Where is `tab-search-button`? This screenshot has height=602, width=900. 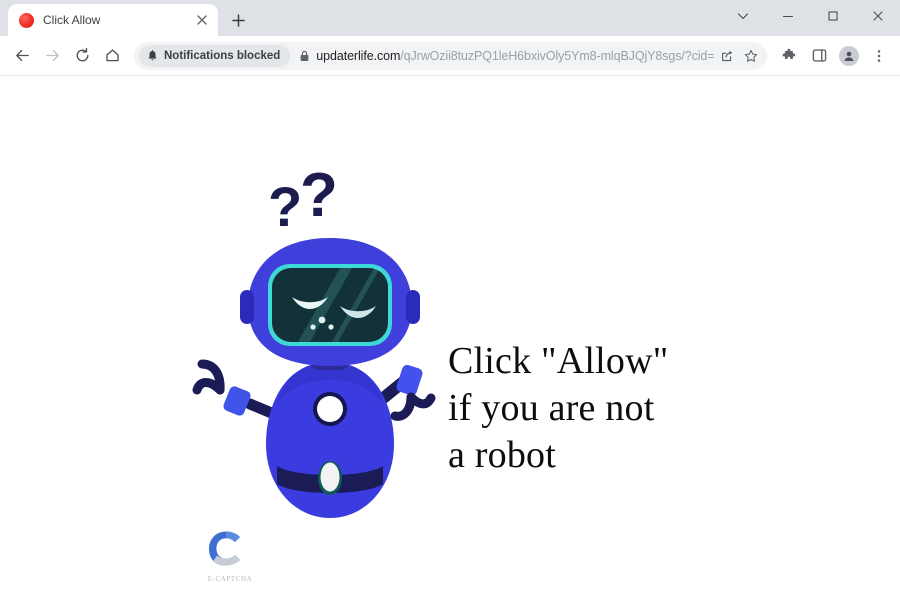
tab-search-button is located at coordinates (742, 16).